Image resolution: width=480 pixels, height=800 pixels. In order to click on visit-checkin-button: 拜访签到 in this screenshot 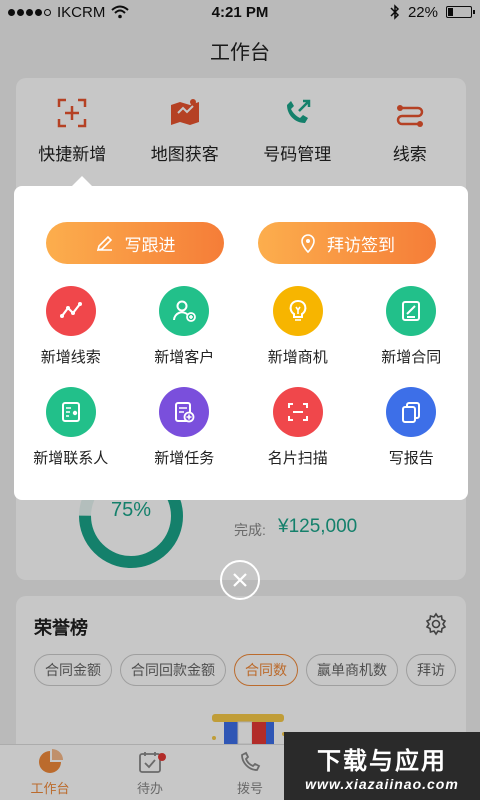, I will do `click(347, 243)`.